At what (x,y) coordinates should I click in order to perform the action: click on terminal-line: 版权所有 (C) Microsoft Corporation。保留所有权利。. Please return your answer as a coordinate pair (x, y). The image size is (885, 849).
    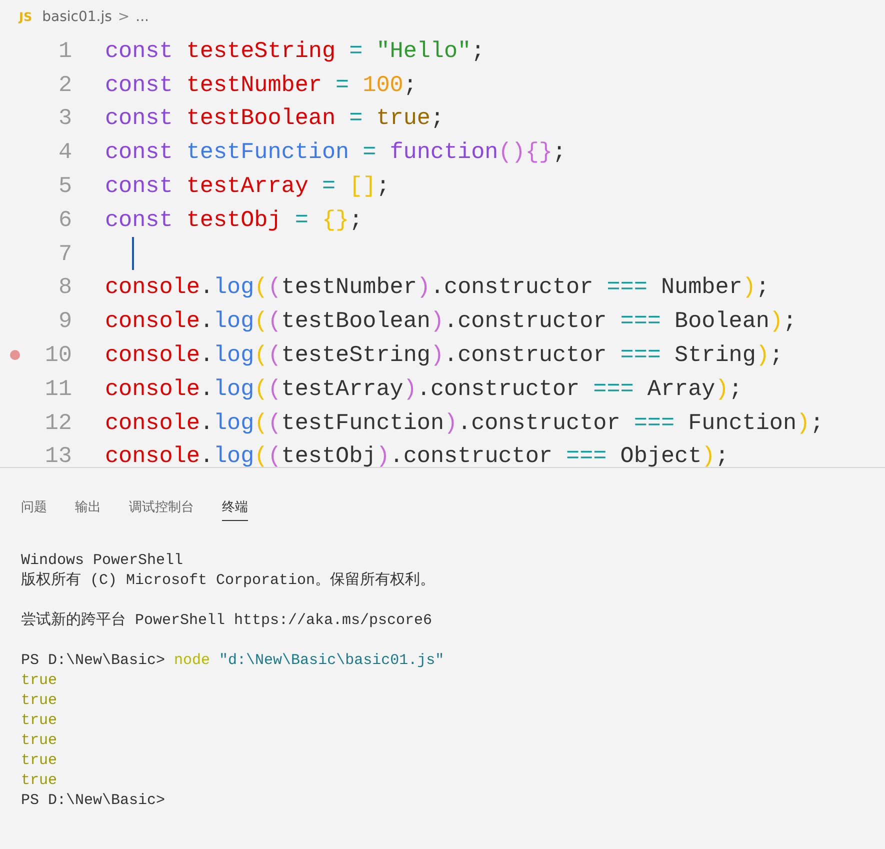
    Looking at the image, I should click on (228, 580).